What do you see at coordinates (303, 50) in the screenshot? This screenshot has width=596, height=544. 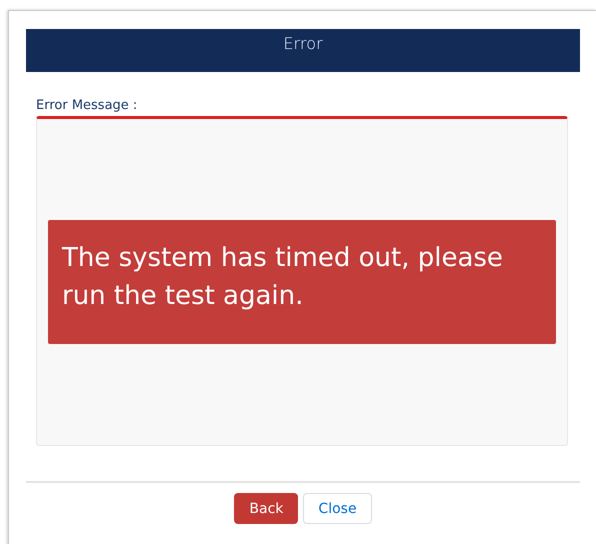 I see `dialog-title: Error` at bounding box center [303, 50].